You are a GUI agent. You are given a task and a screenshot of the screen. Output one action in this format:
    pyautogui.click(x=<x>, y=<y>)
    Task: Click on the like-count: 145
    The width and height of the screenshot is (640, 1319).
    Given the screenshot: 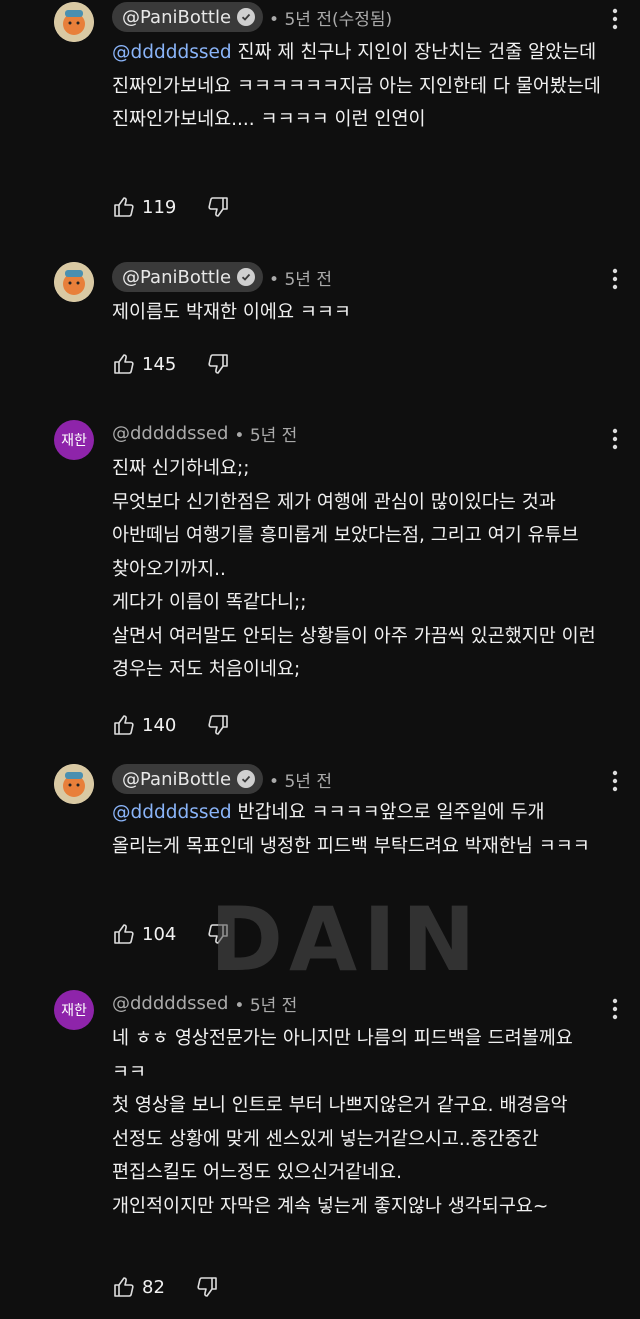 What is the action you would take?
    pyautogui.click(x=159, y=364)
    